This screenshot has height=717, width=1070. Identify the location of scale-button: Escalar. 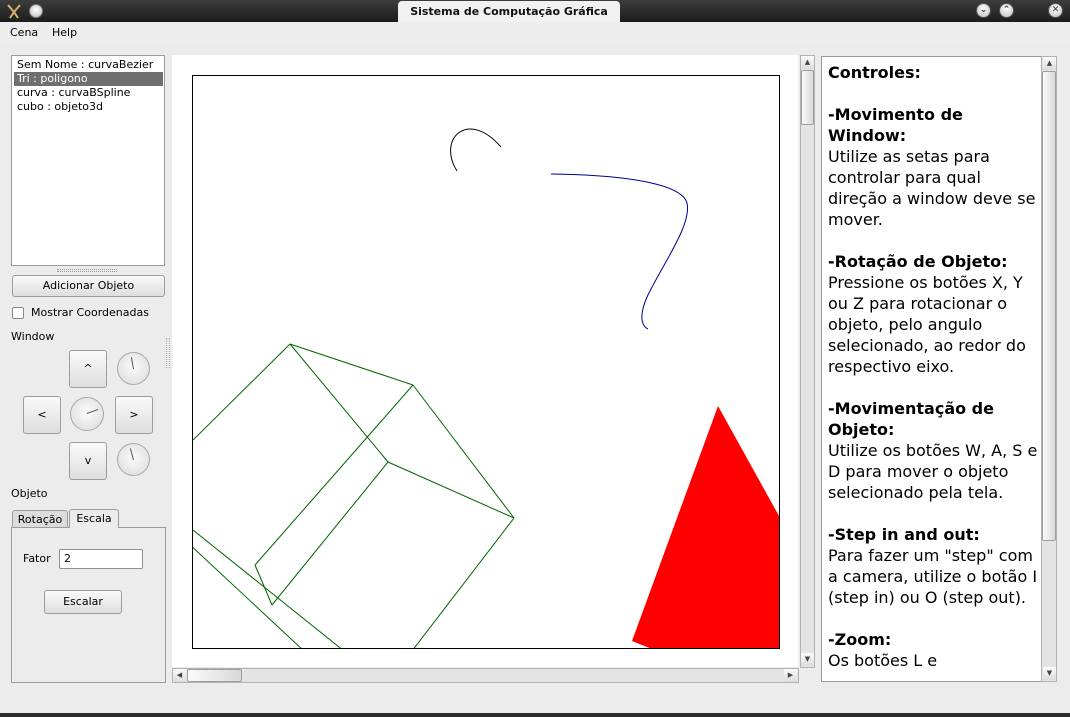
(83, 602).